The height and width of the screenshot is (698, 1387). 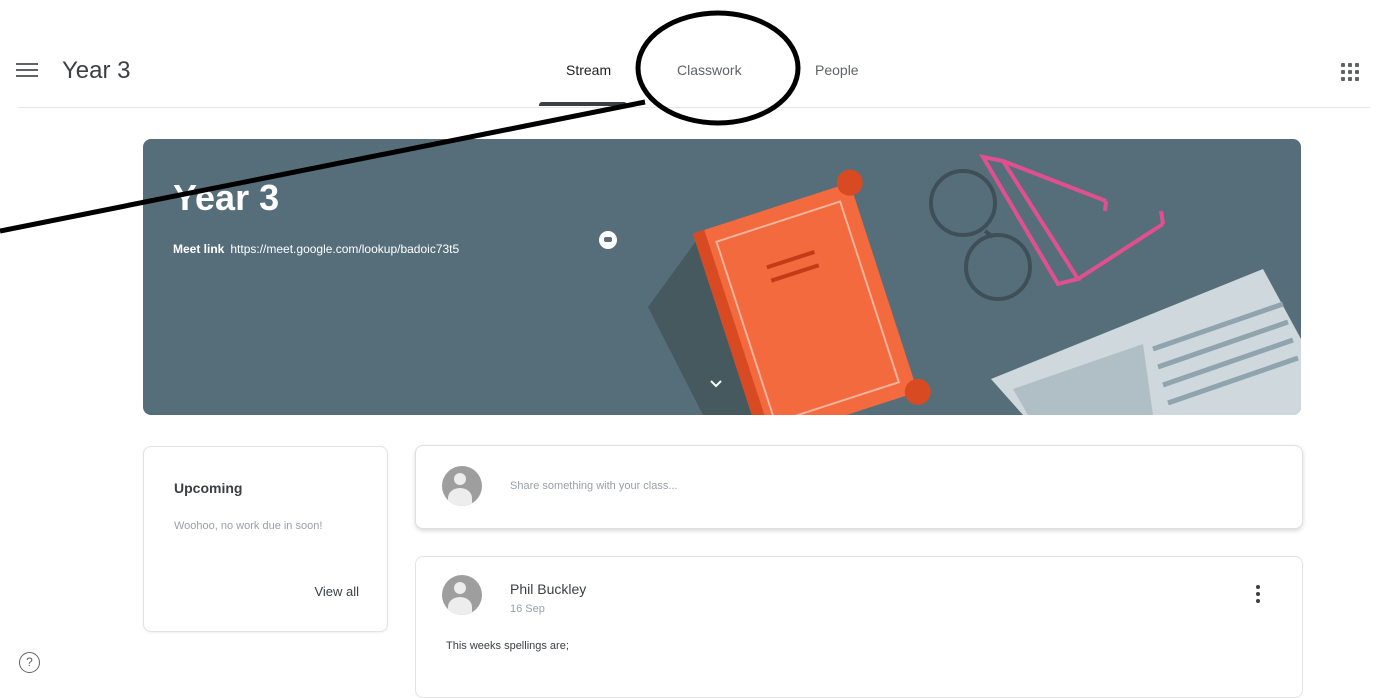 I want to click on apps-icon, so click(x=1350, y=72).